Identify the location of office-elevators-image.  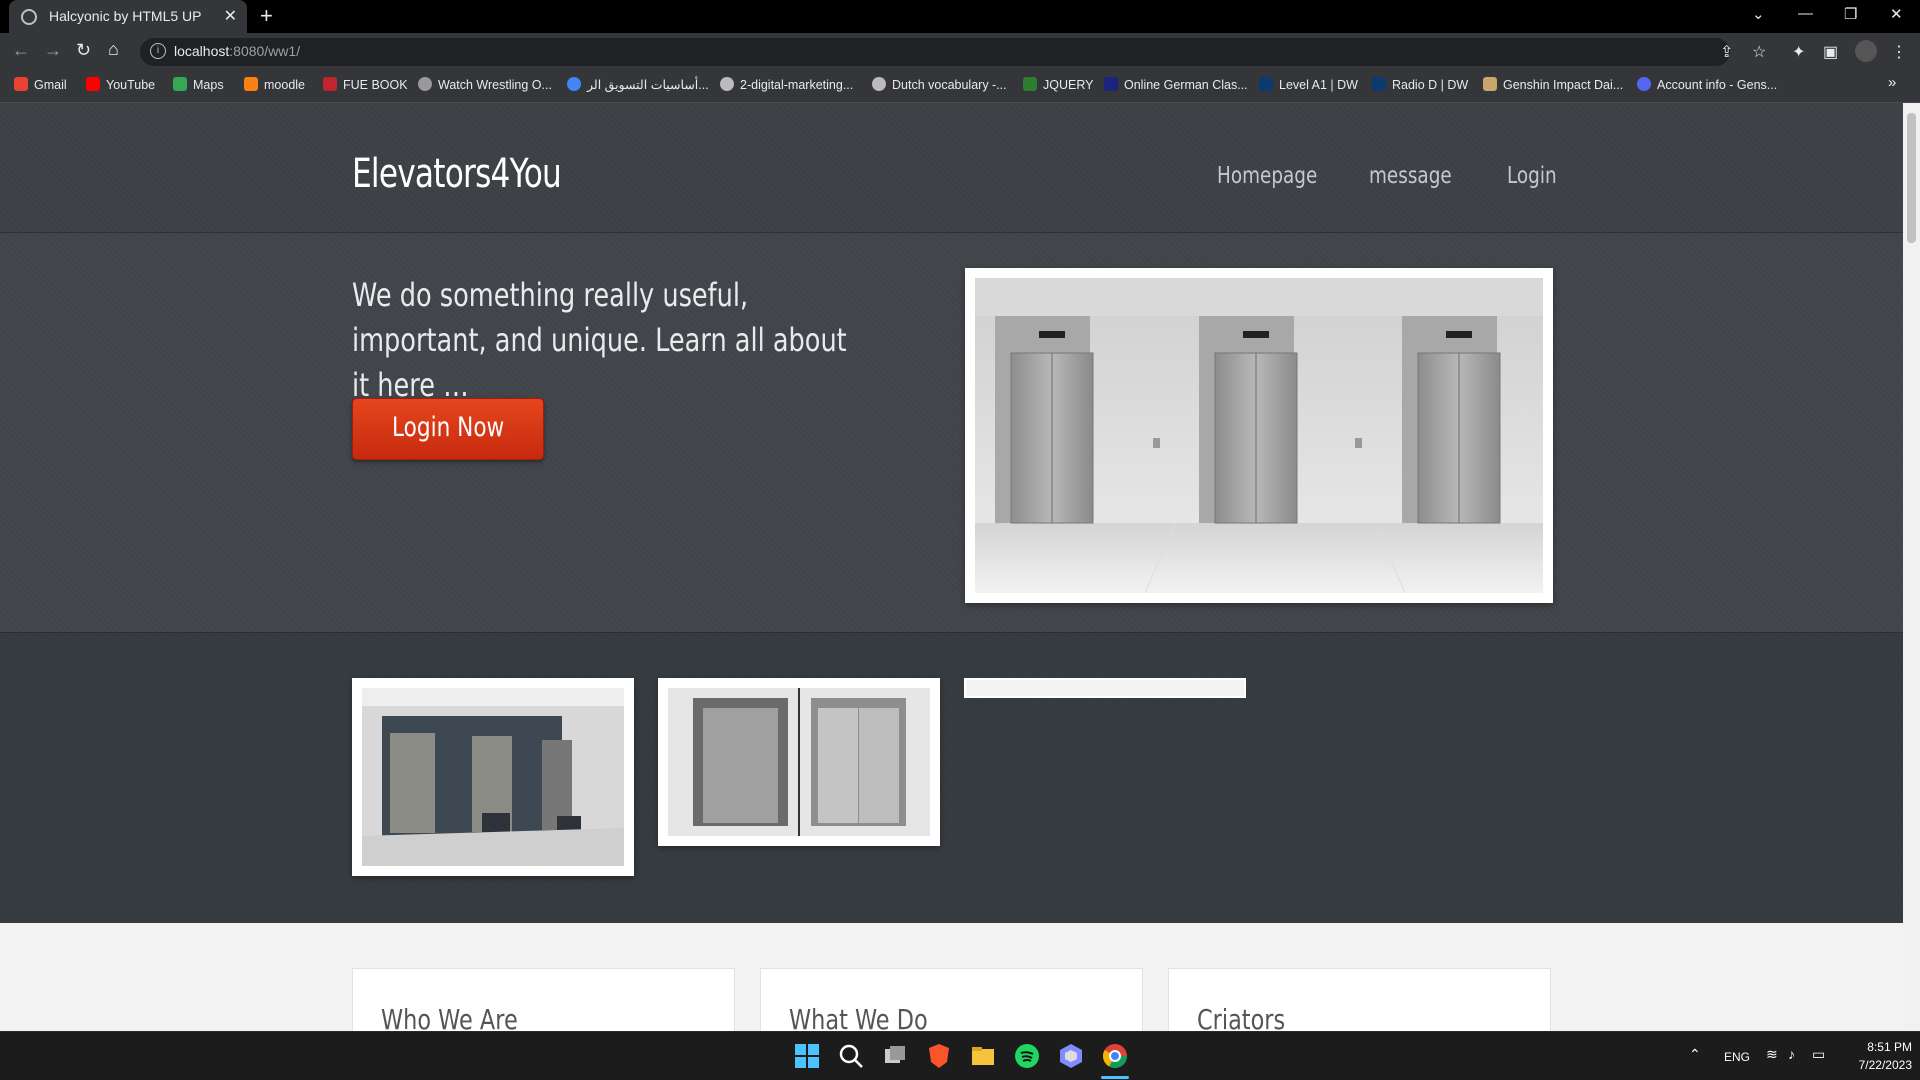
(493, 777).